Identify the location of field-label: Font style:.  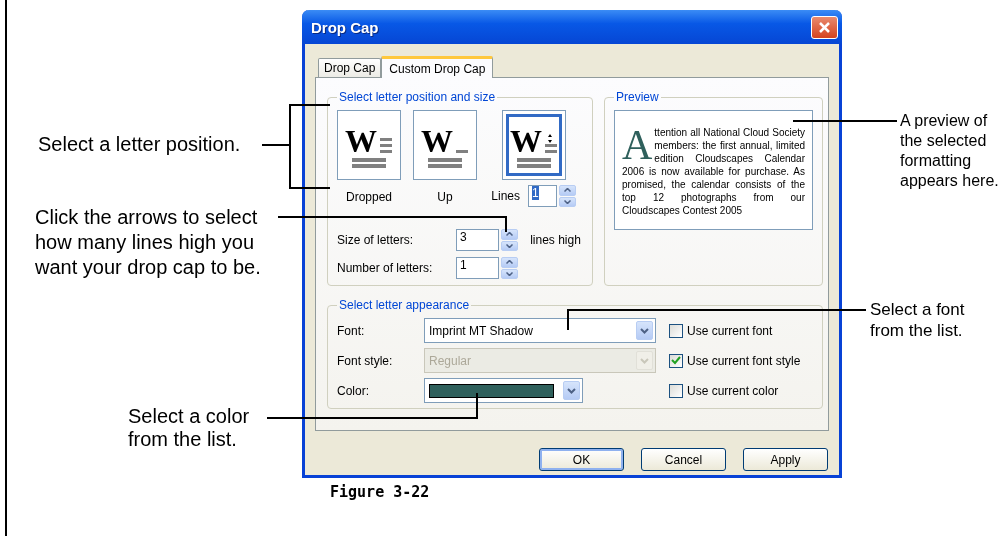
(365, 360).